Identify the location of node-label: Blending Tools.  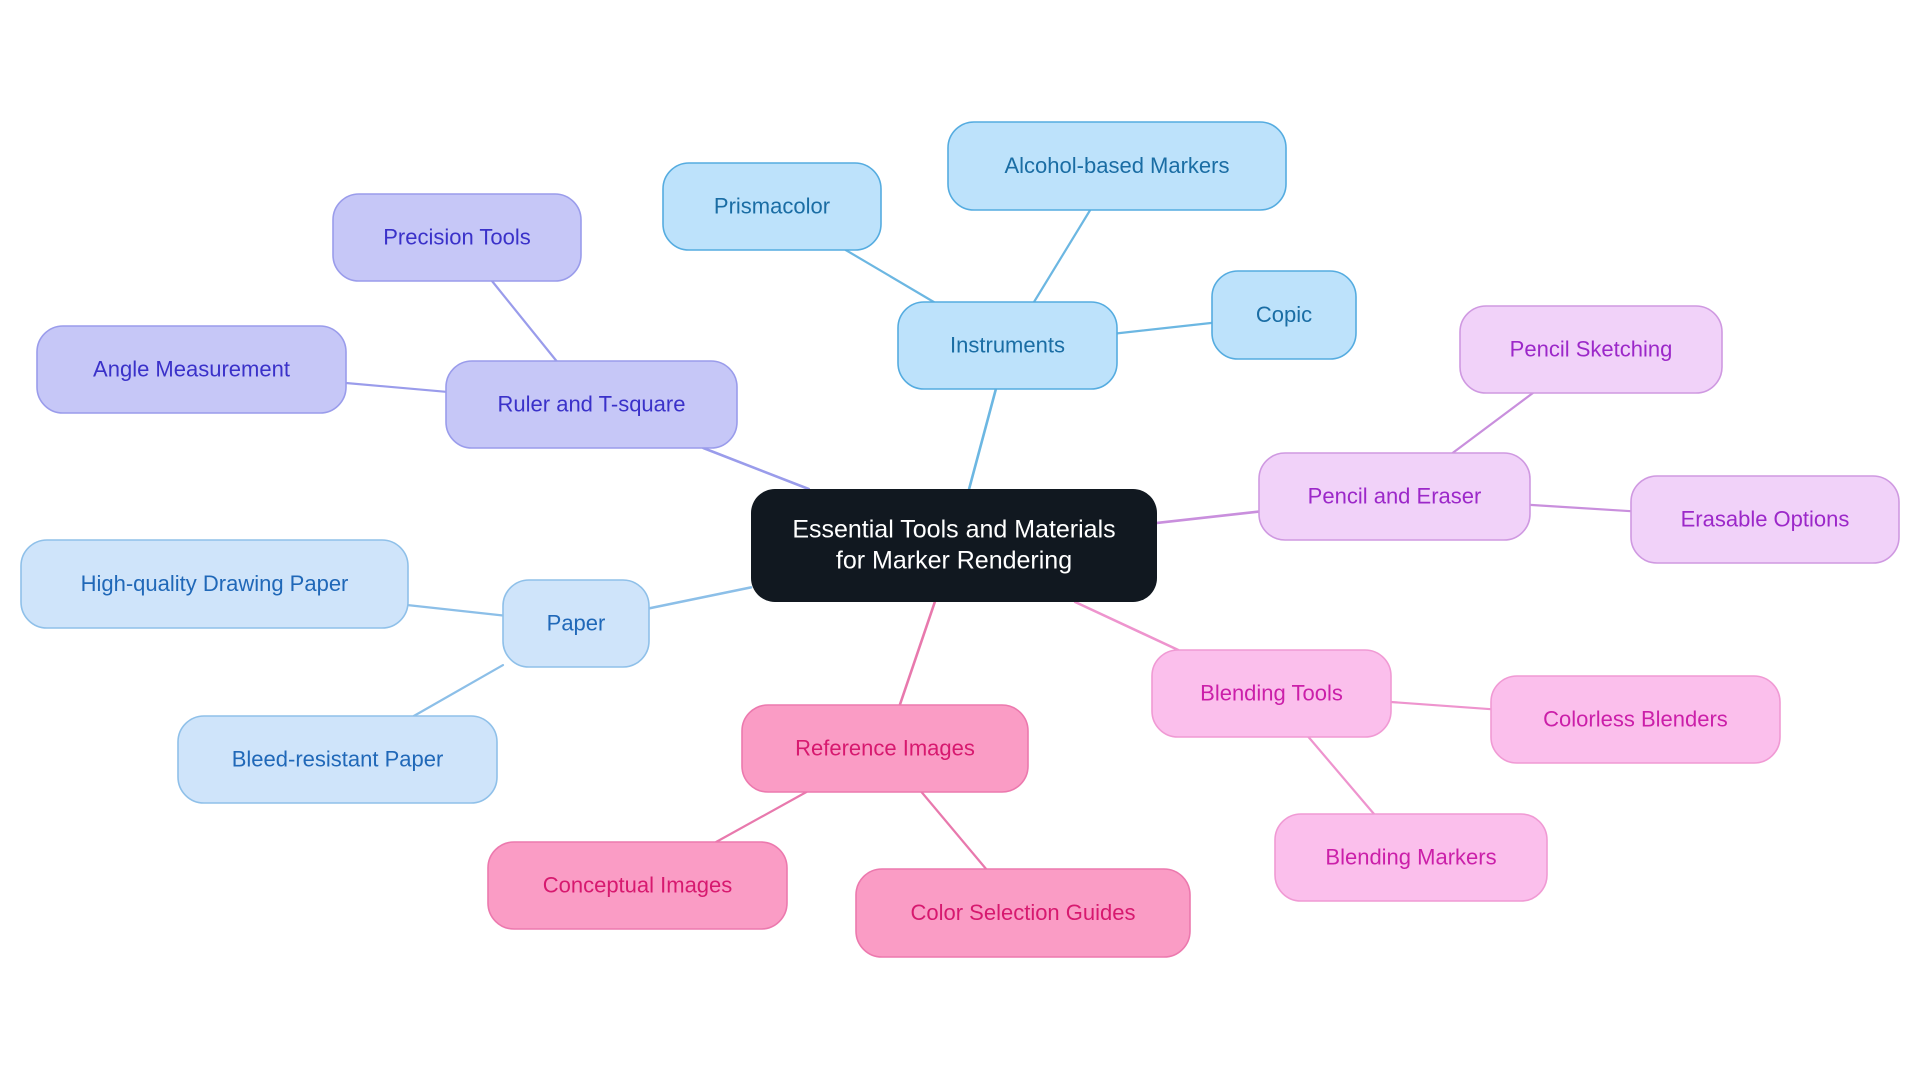
(1271, 692).